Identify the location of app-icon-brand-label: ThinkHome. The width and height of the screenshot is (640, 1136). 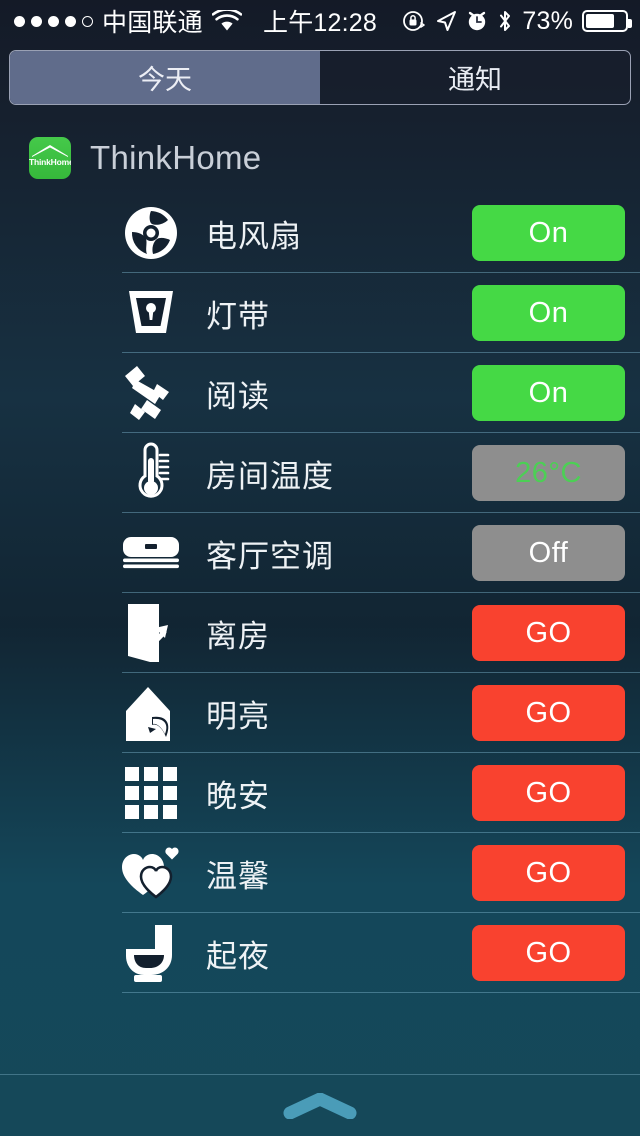
(50, 162).